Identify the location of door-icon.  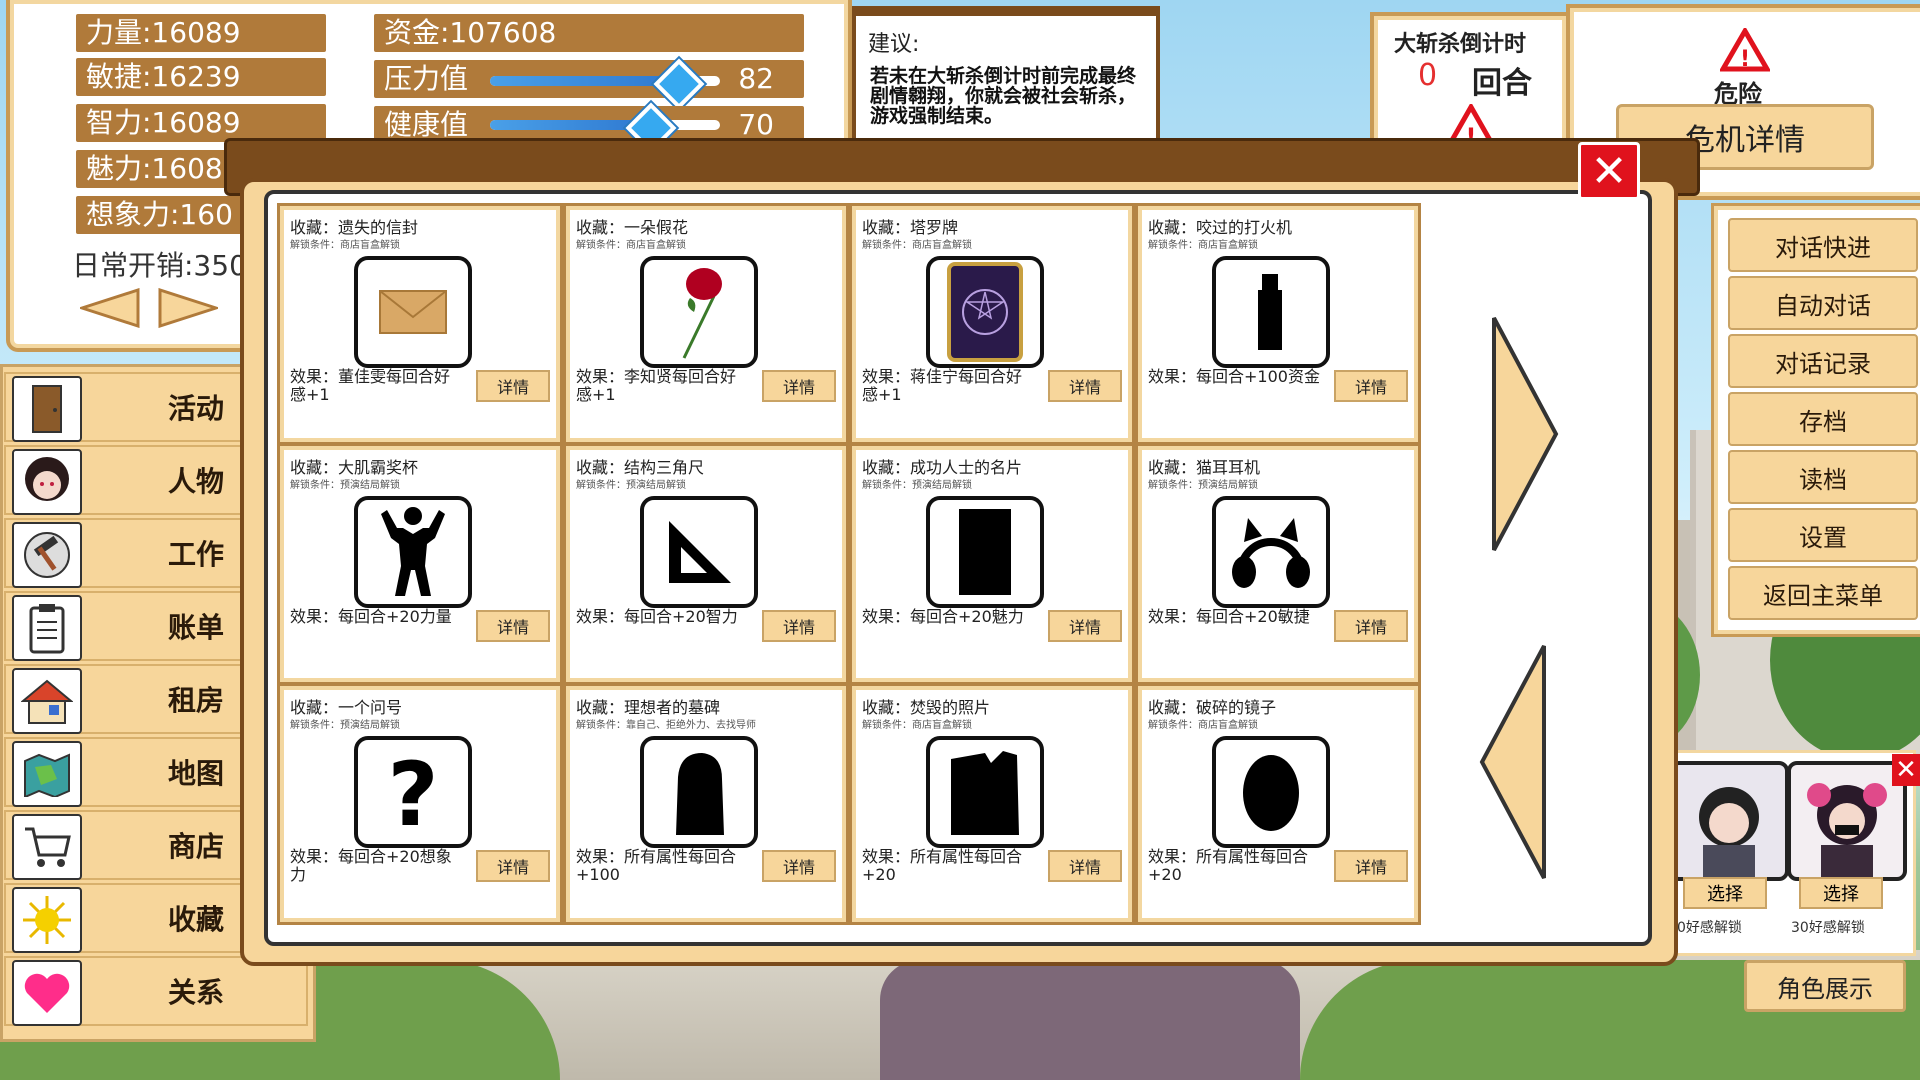
(47, 409).